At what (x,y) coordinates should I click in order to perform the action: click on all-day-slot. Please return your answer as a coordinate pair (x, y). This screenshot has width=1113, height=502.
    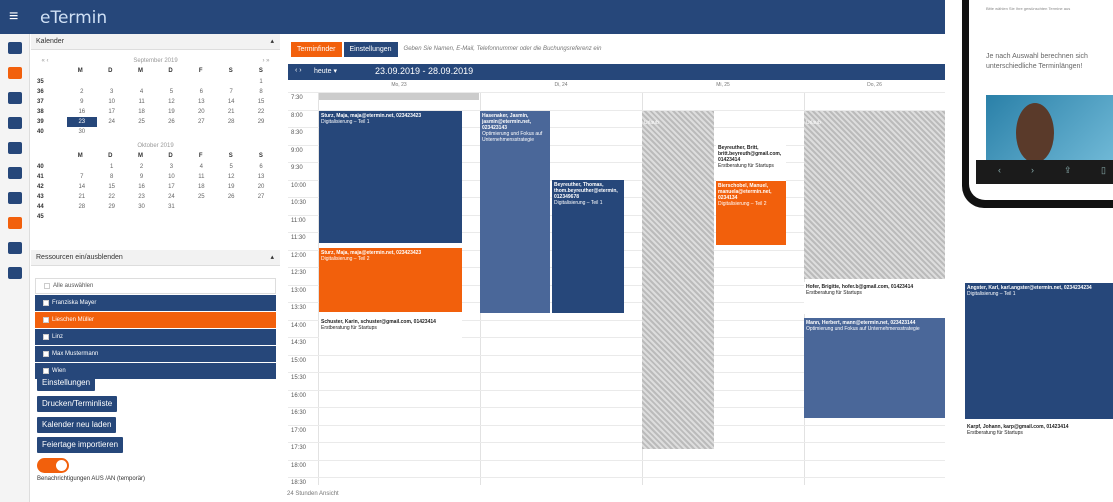
    Looking at the image, I should click on (399, 96).